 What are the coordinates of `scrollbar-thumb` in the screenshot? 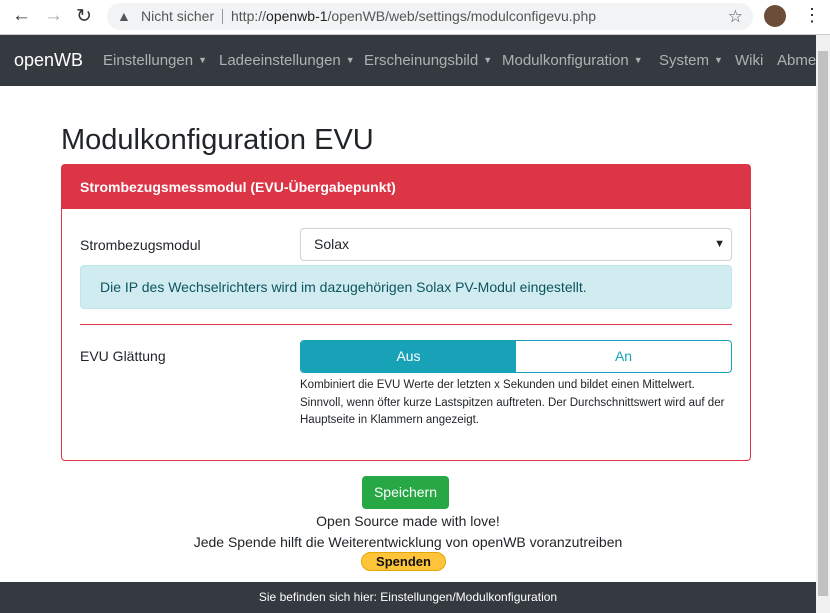 It's located at (823, 323).